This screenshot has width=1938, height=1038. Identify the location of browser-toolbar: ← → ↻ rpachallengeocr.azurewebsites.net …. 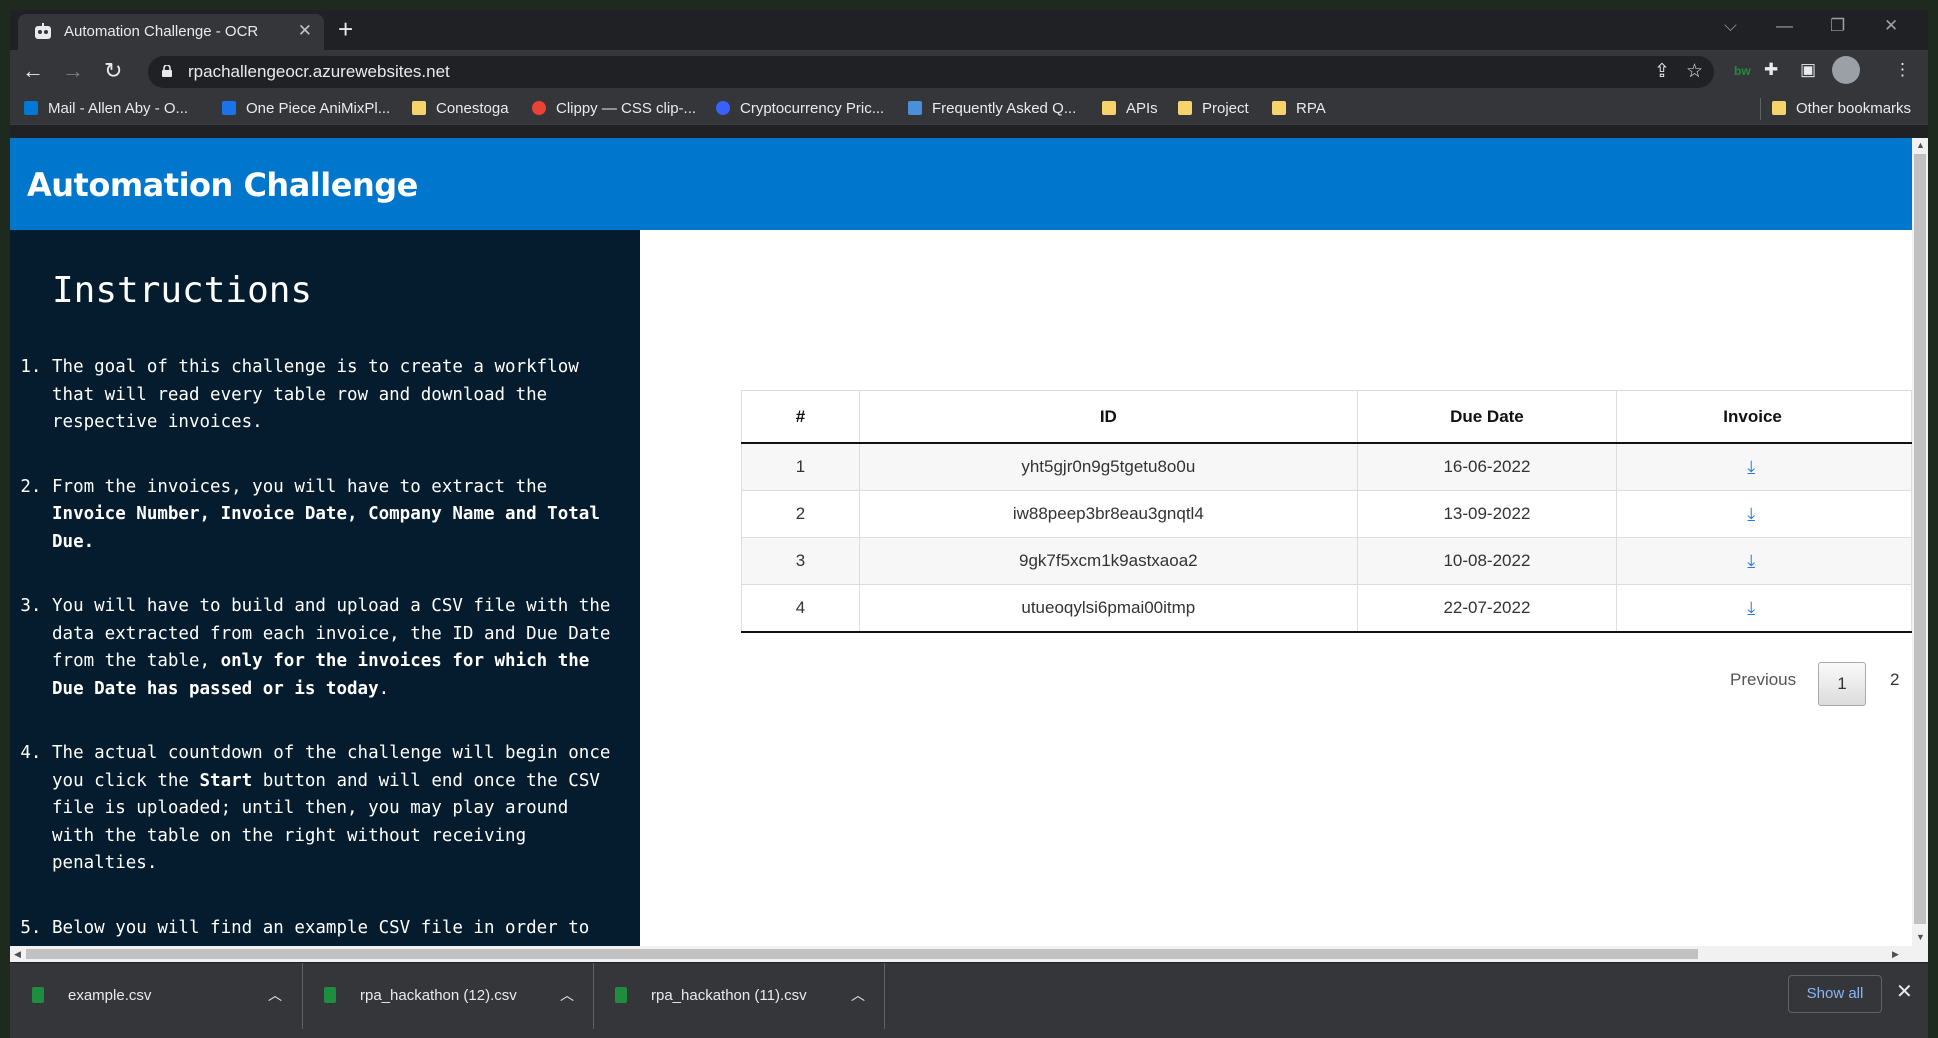
(969, 72).